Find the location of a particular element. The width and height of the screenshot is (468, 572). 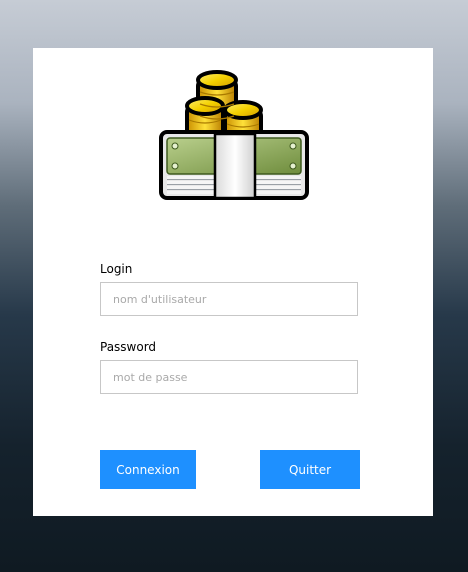

quit-button: Quitter is located at coordinates (310, 469).